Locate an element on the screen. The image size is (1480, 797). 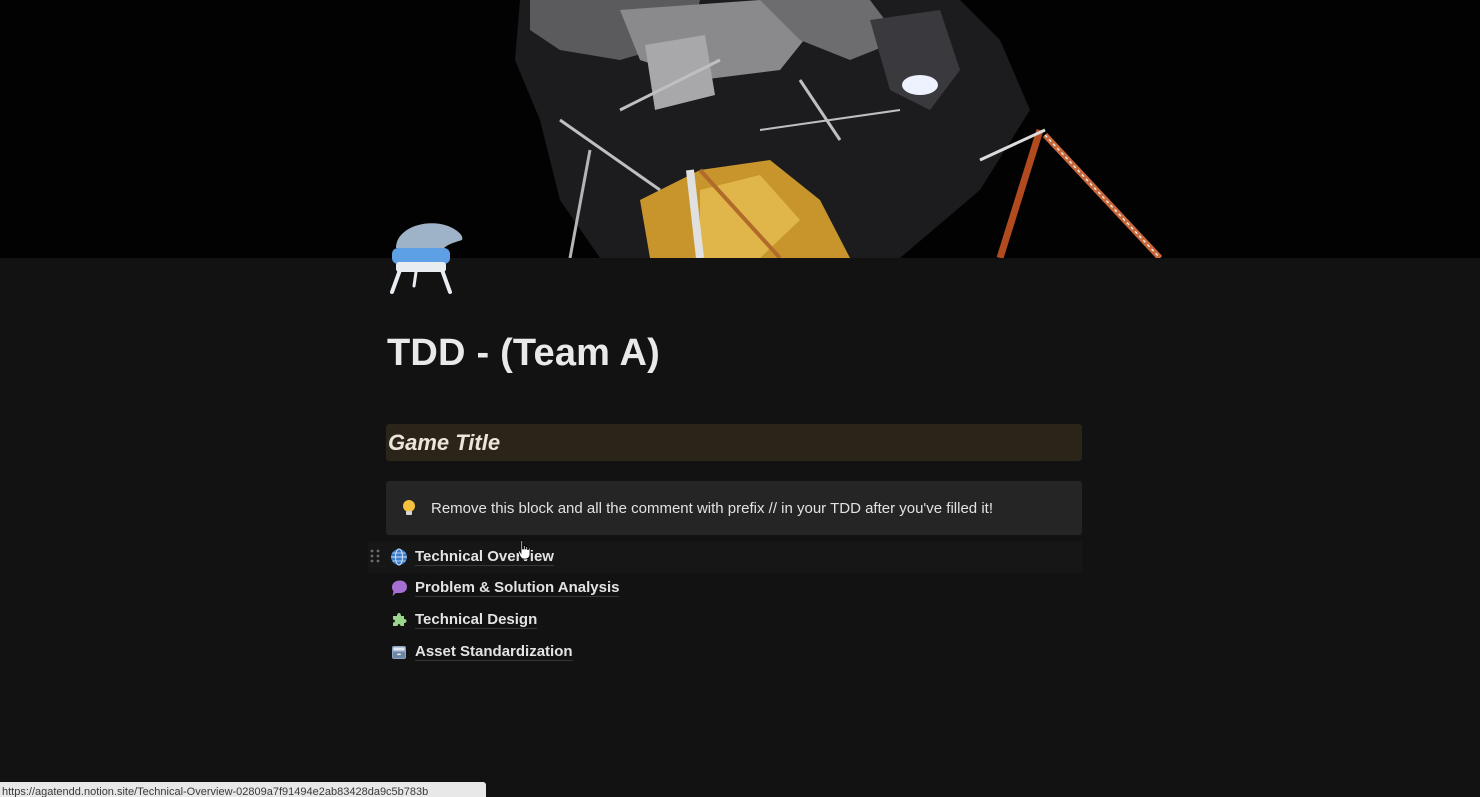
subpage-link-label: Technical Design is located at coordinates (476, 619).